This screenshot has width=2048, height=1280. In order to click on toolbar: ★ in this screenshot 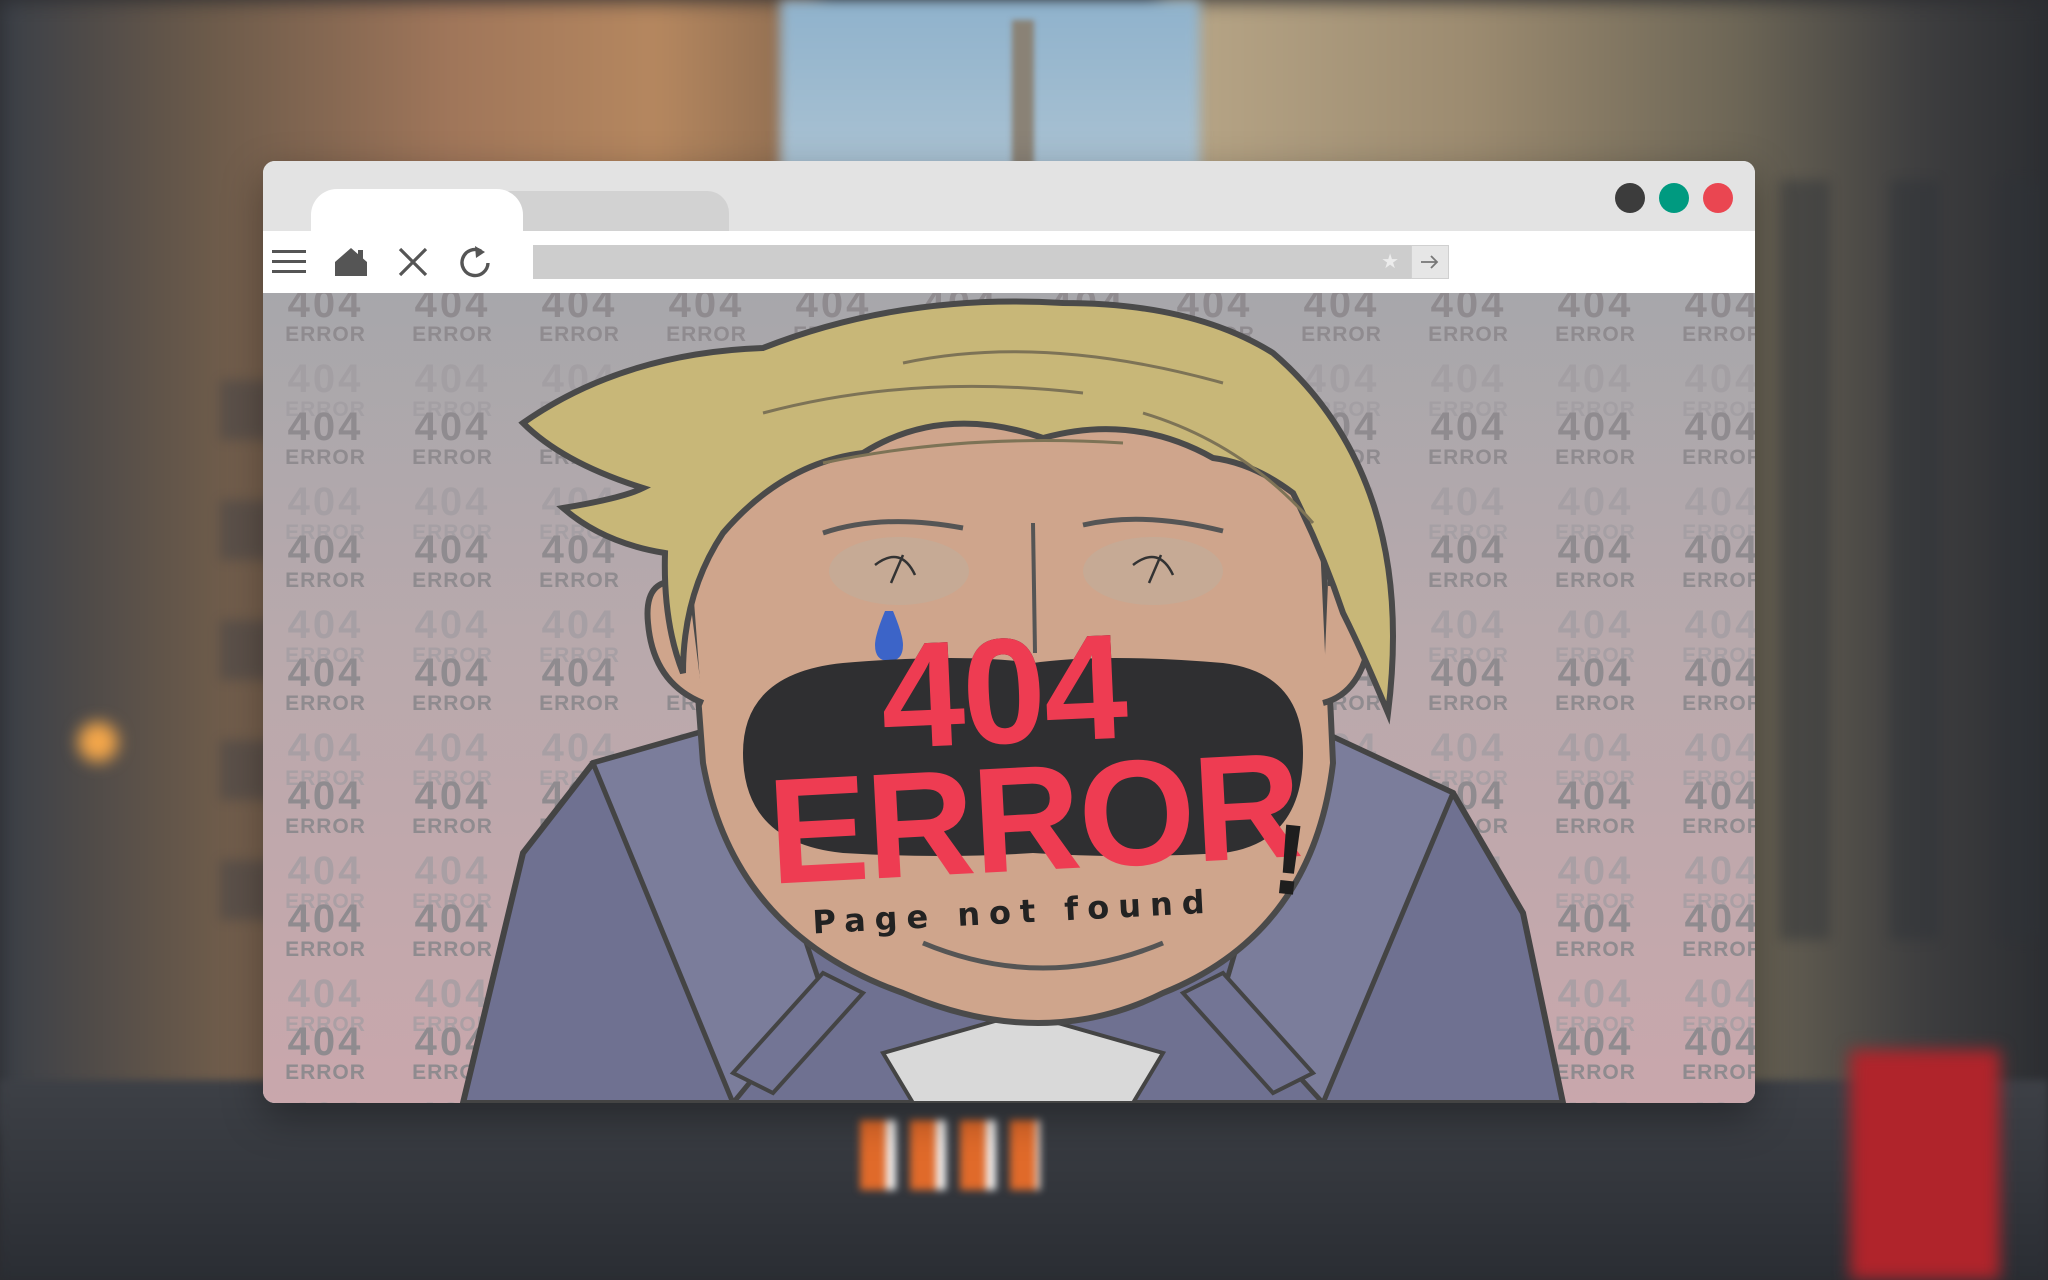, I will do `click(1009, 262)`.